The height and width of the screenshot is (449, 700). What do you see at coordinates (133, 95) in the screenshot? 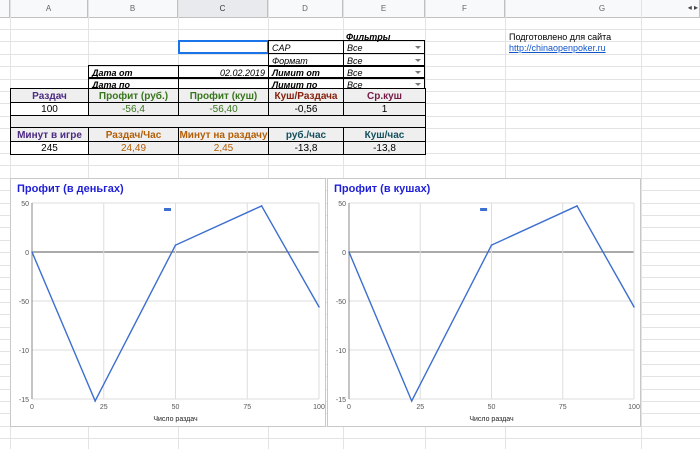
I see `stat-header: Профит (руб.)` at bounding box center [133, 95].